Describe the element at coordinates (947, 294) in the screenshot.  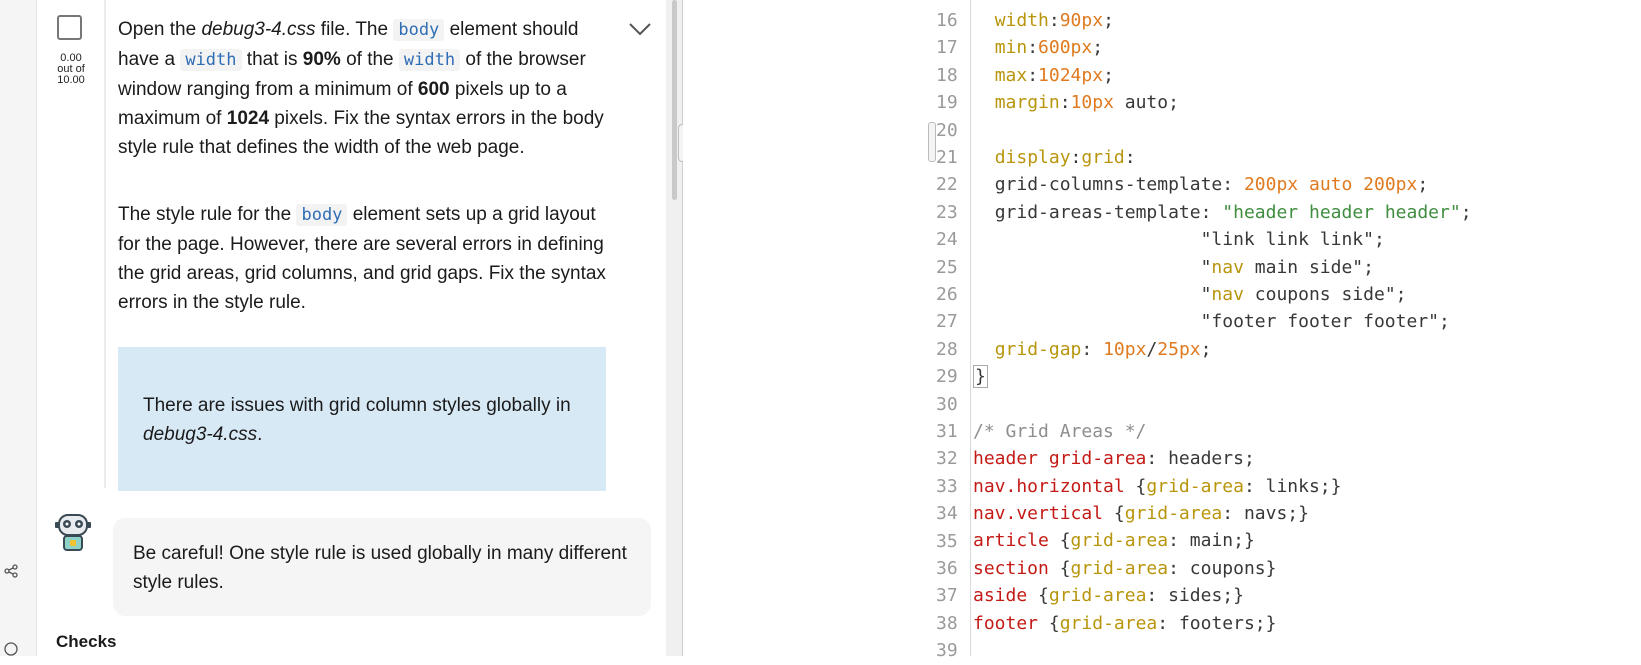
I see `line-number: 26` at that location.